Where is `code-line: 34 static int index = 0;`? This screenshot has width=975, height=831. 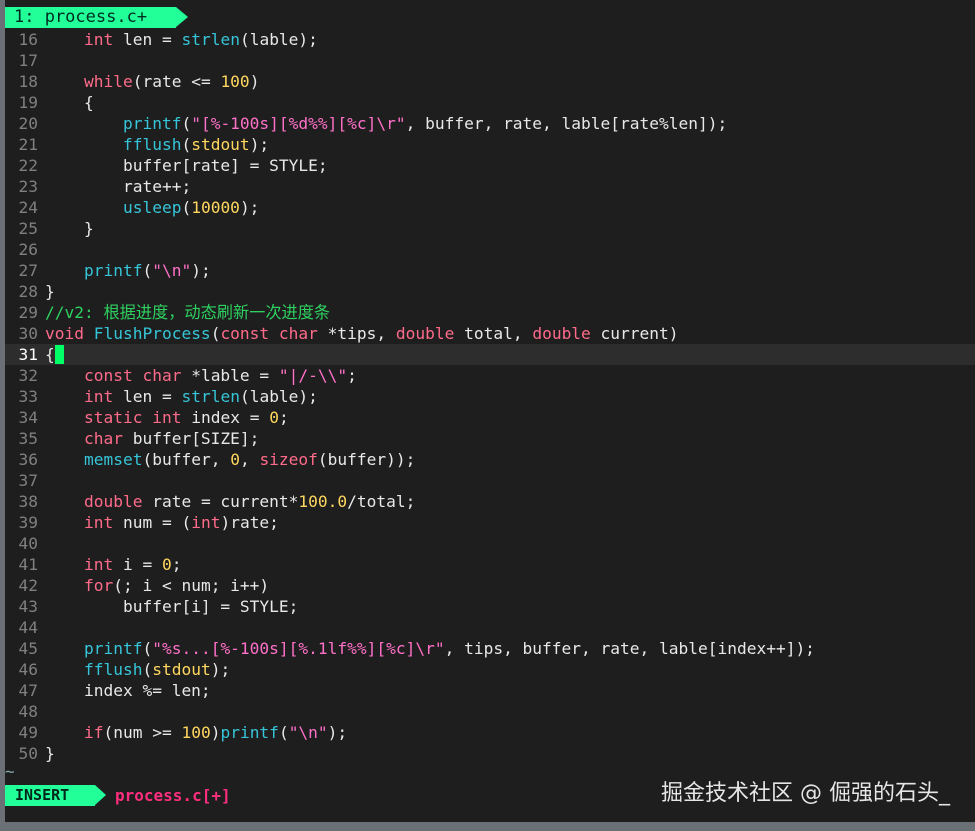
code-line: 34 static int index = 0; is located at coordinates (490, 417).